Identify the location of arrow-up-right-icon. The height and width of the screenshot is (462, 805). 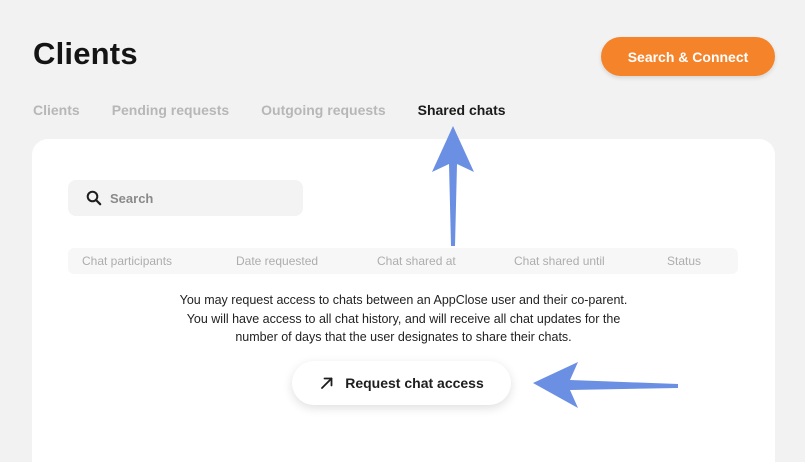
(327, 383).